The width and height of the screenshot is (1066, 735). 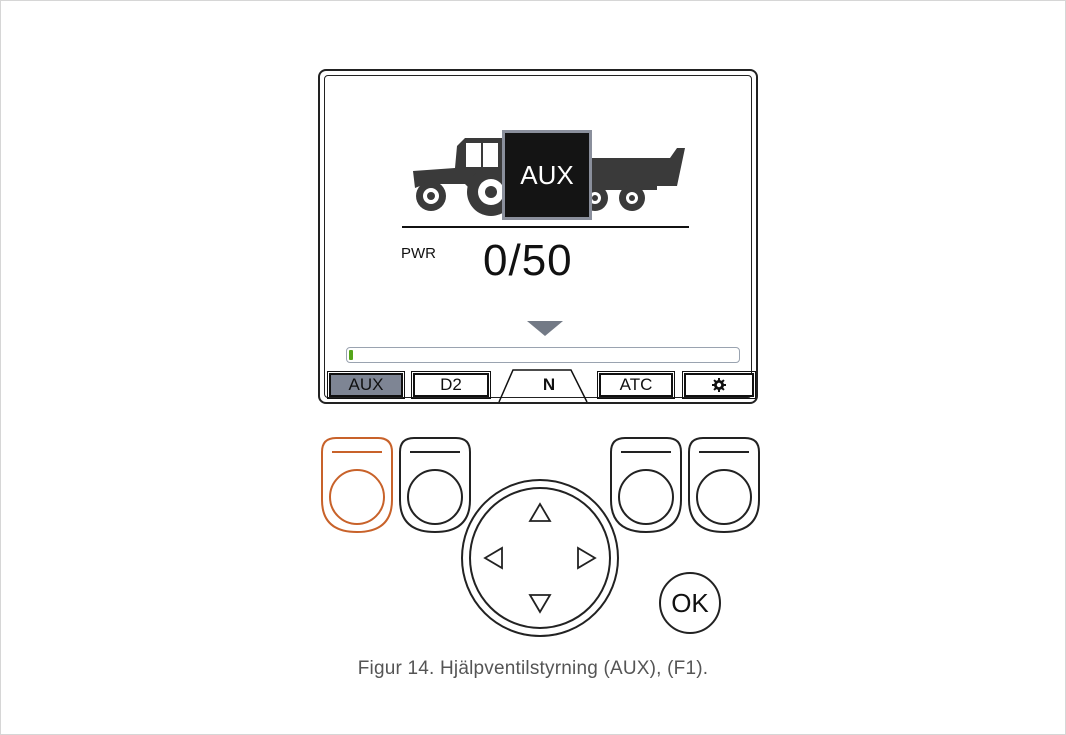 I want to click on ok-button: OK, so click(x=690, y=603).